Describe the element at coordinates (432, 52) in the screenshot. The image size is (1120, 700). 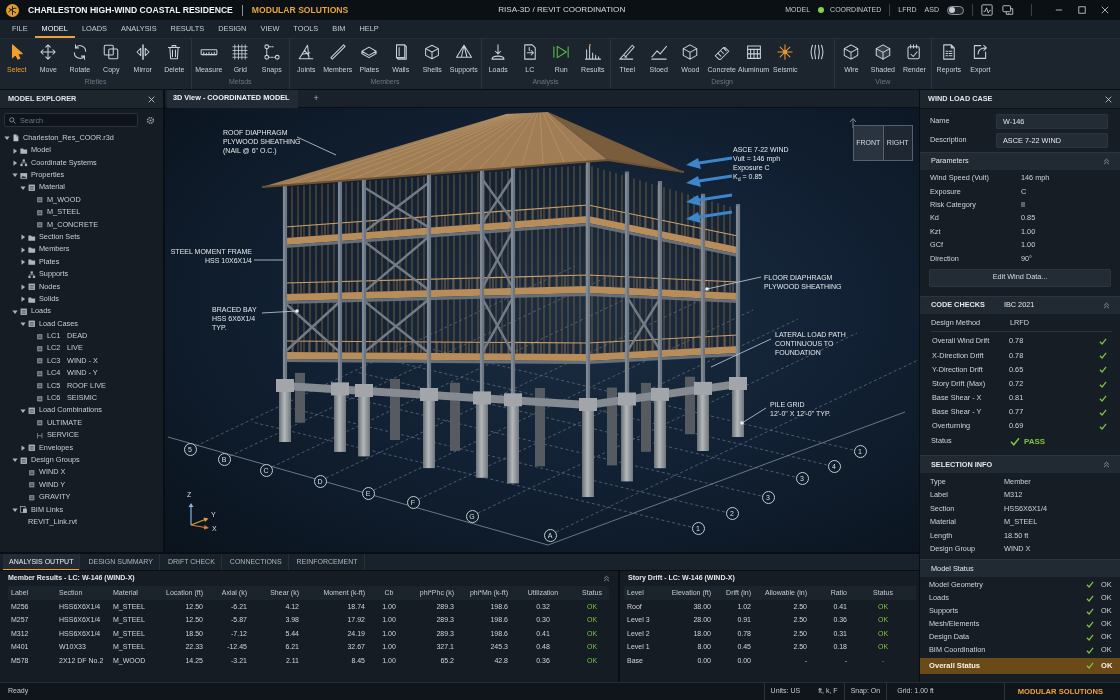
I see `box-icon` at that location.